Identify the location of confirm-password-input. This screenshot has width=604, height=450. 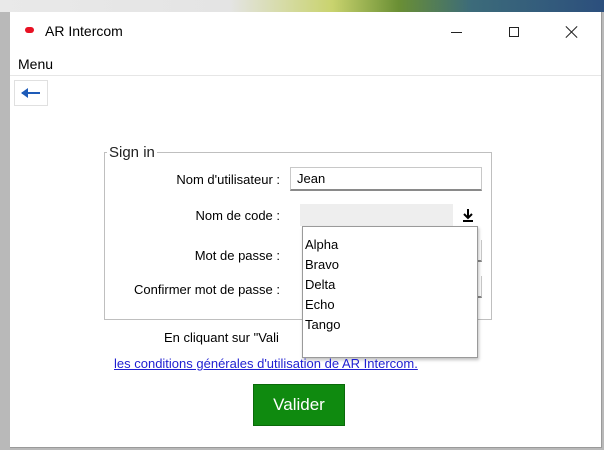
(480, 287).